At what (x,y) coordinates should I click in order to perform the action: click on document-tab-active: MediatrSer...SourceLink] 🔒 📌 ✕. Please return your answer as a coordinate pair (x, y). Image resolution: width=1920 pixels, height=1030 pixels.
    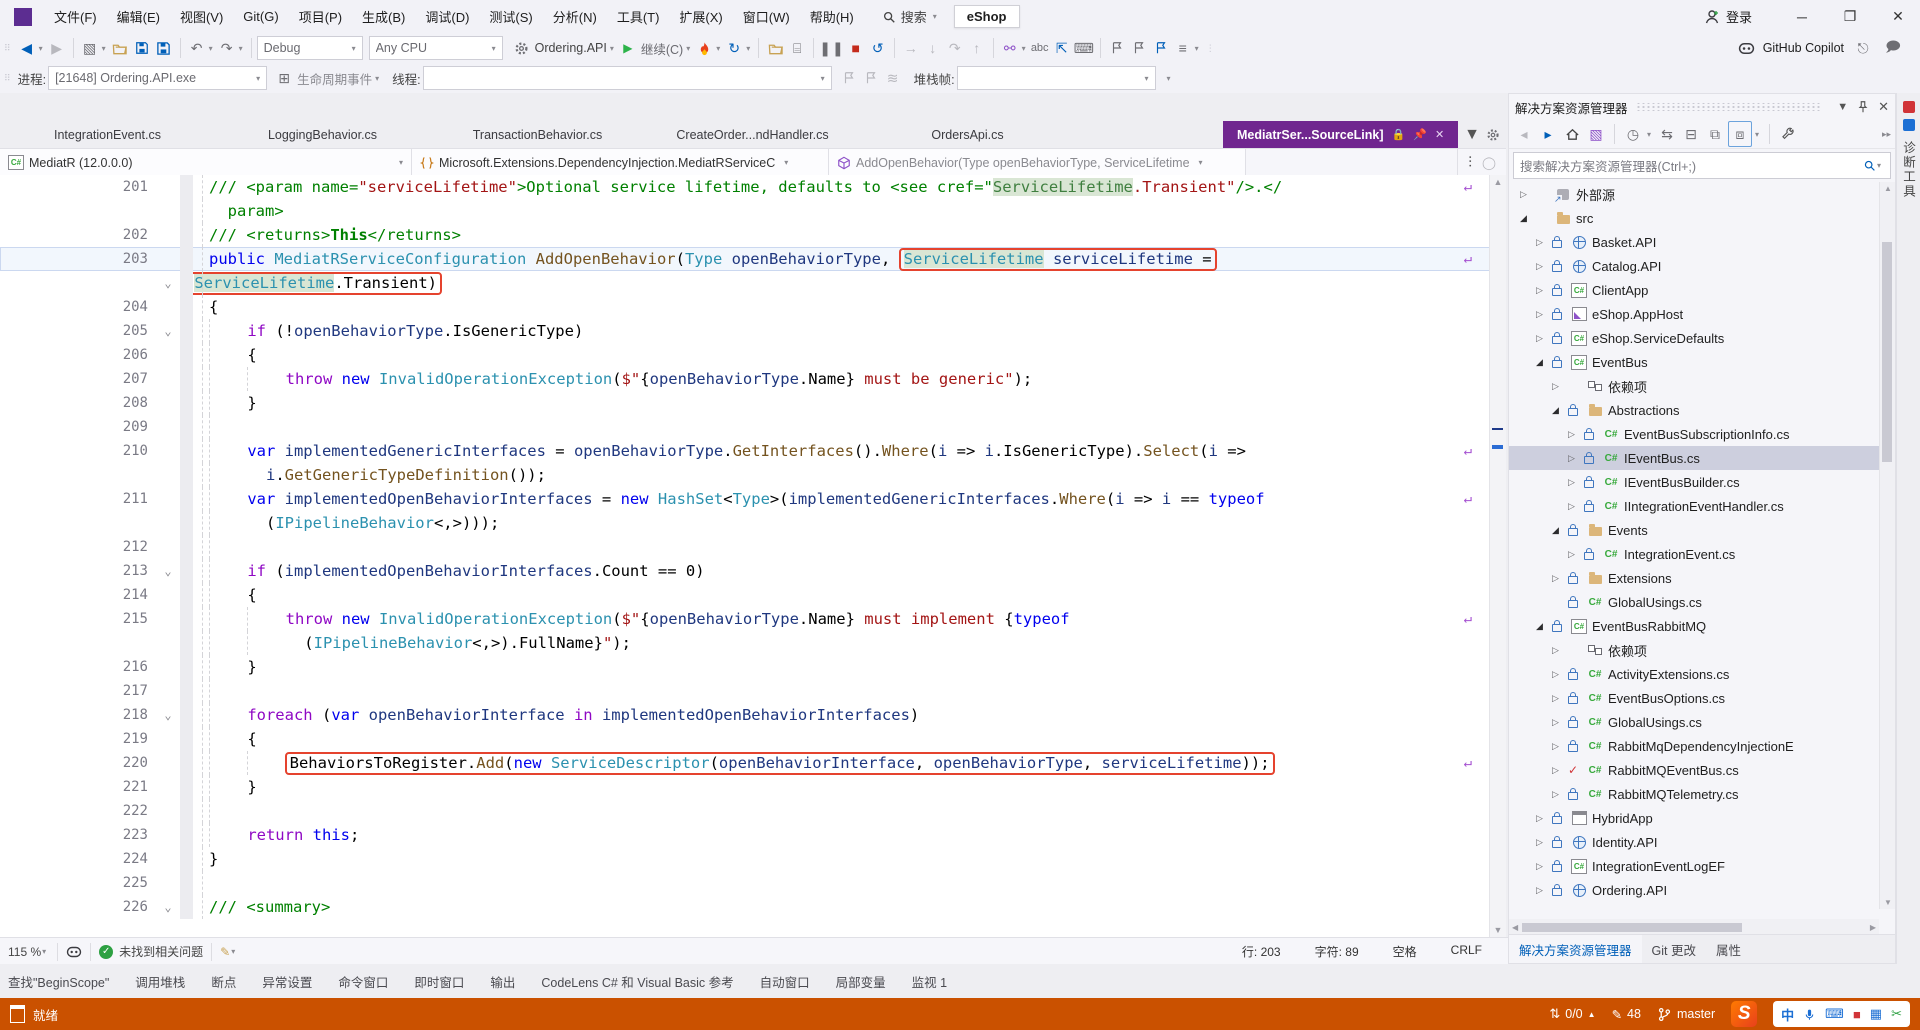
    Looking at the image, I should click on (1340, 134).